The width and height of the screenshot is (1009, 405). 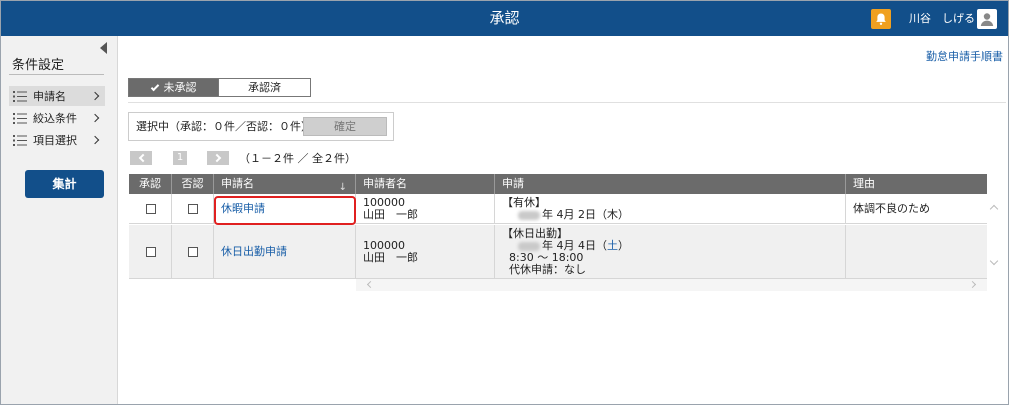 I want to click on header-label: 申請名, so click(x=237, y=183).